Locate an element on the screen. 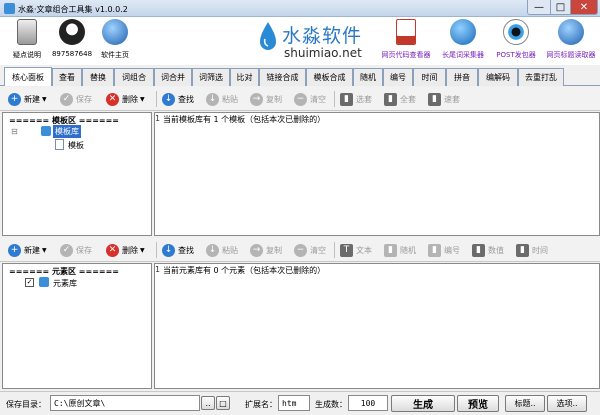  select-icon: ▮ is located at coordinates (346, 99).